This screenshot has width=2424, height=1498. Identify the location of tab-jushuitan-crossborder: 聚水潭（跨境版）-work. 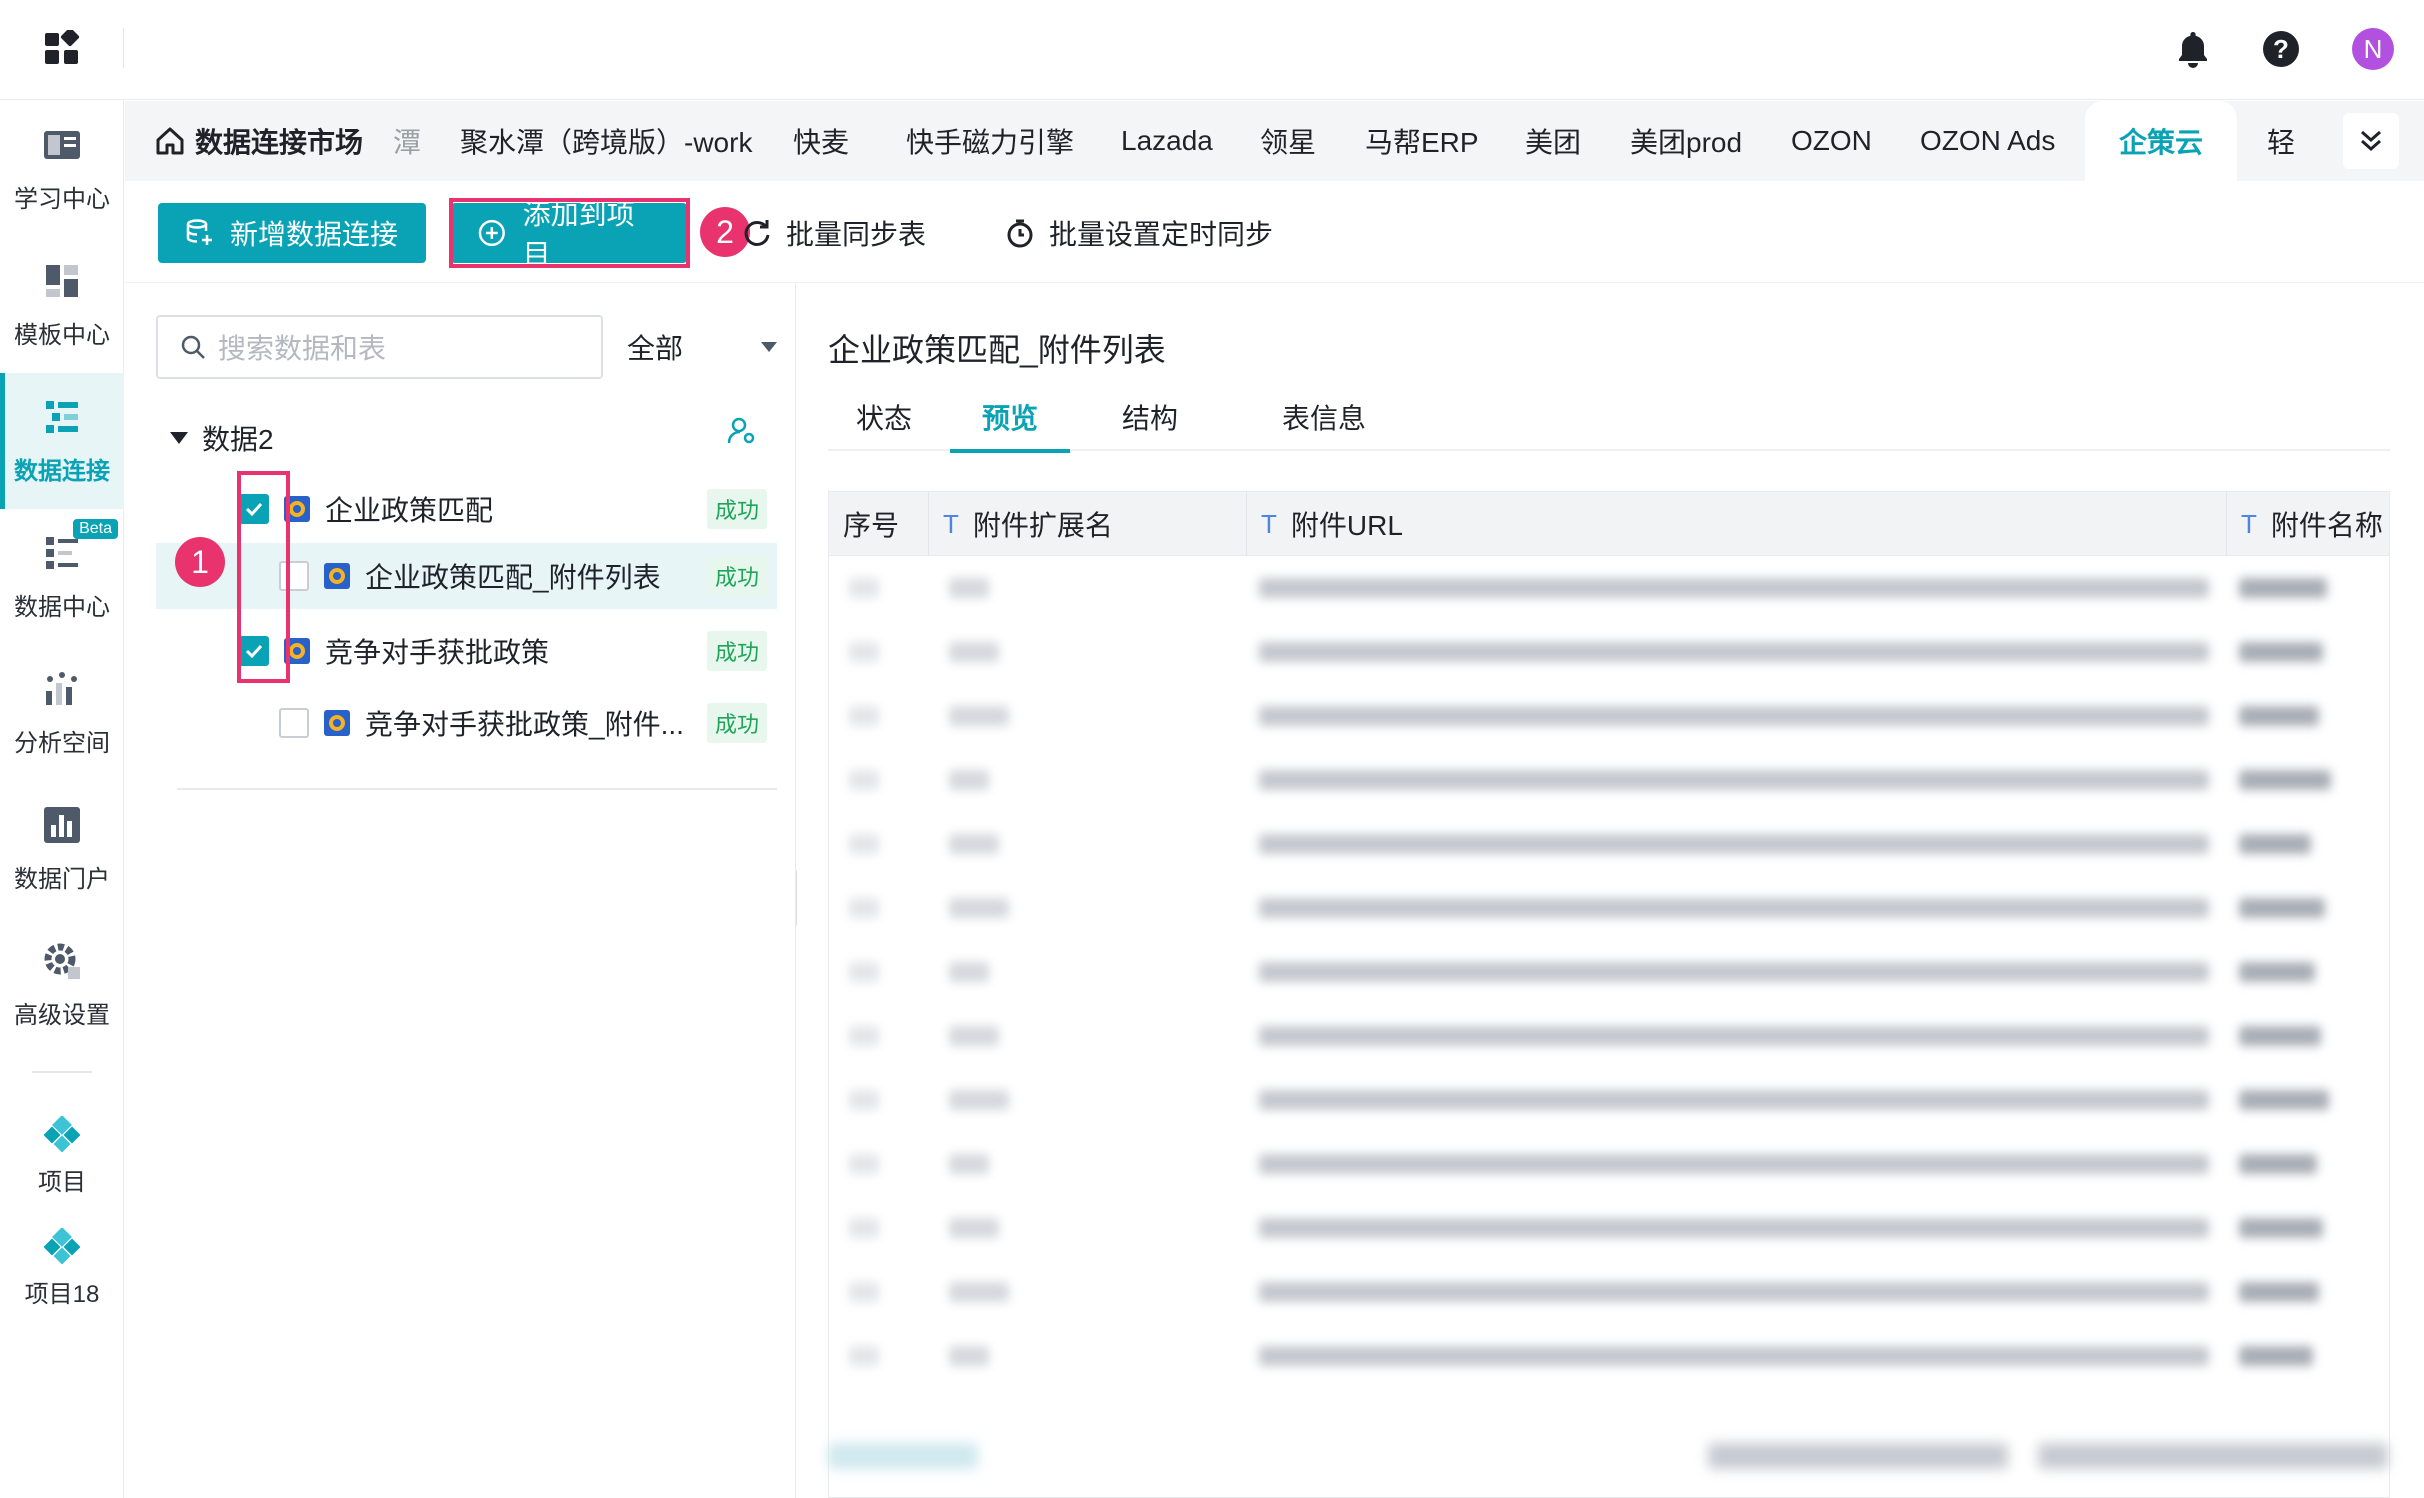
(606, 141).